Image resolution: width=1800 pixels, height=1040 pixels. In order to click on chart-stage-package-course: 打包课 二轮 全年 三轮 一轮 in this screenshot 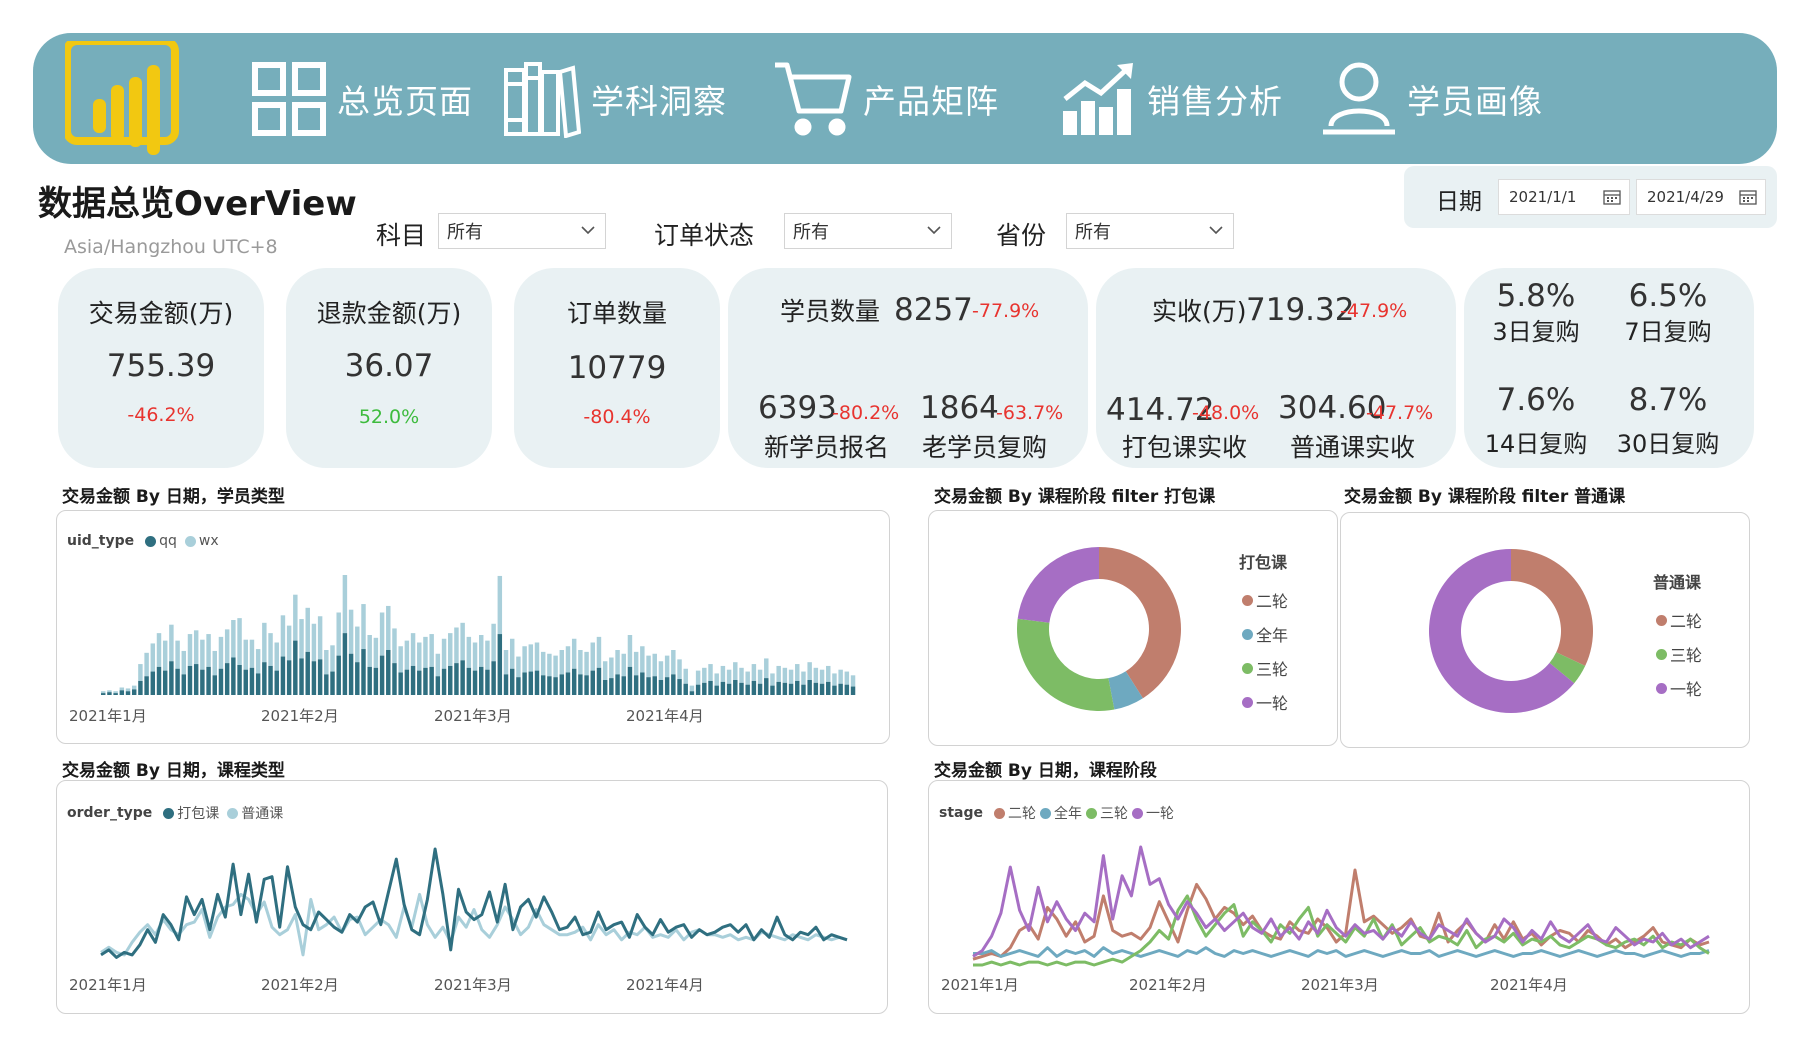, I will do `click(1133, 628)`.